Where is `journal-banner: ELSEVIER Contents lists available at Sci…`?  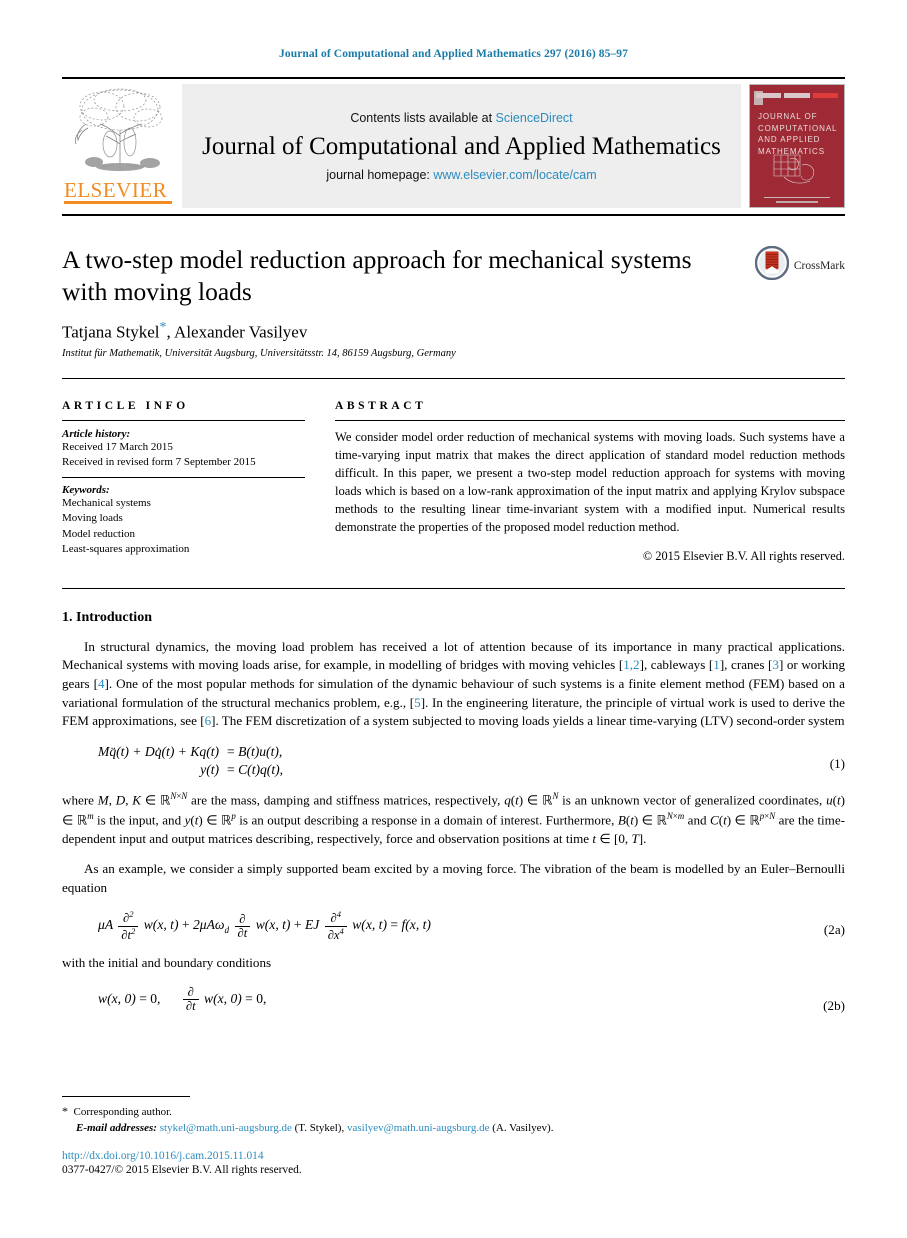
journal-banner: ELSEVIER Contents lists available at Sci… is located at coordinates (453, 146).